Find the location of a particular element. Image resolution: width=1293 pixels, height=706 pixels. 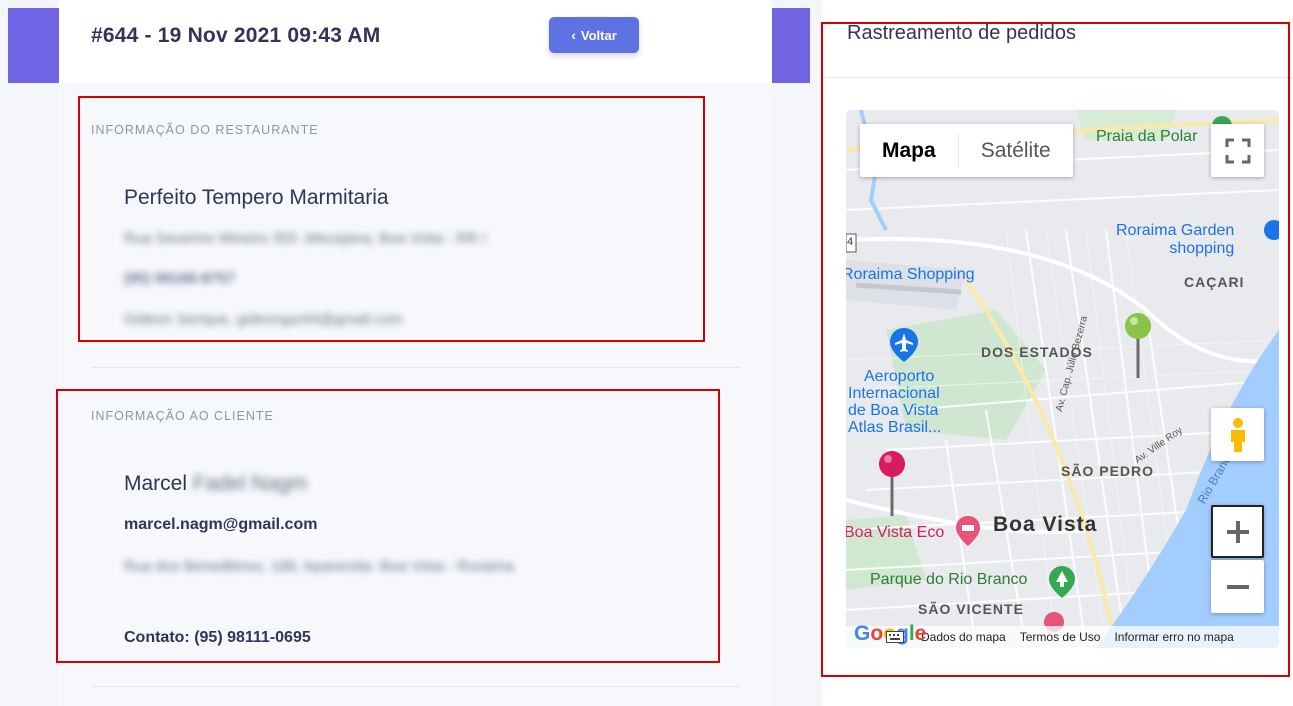

chevron-left-icon: ‹ is located at coordinates (573, 35).